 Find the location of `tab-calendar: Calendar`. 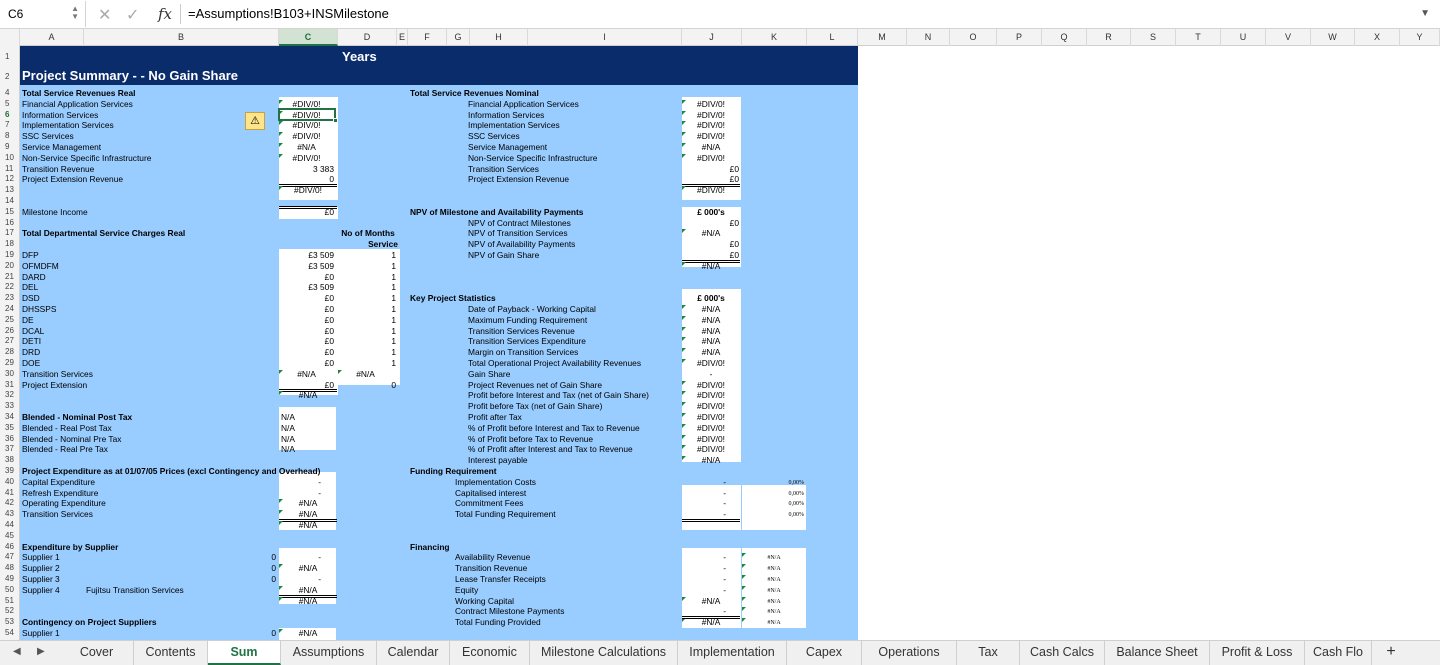

tab-calendar: Calendar is located at coordinates (413, 653).